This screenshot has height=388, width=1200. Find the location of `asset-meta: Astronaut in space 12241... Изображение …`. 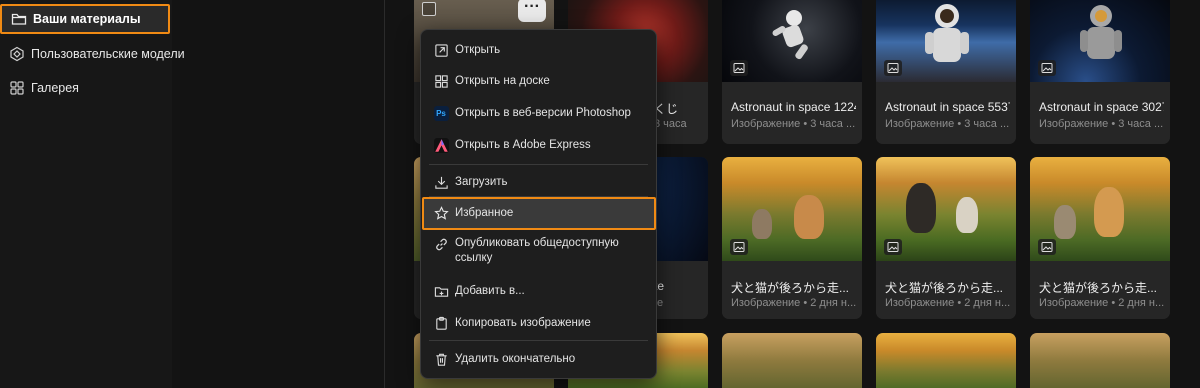

asset-meta: Astronaut in space 12241... Изображение … is located at coordinates (792, 113).